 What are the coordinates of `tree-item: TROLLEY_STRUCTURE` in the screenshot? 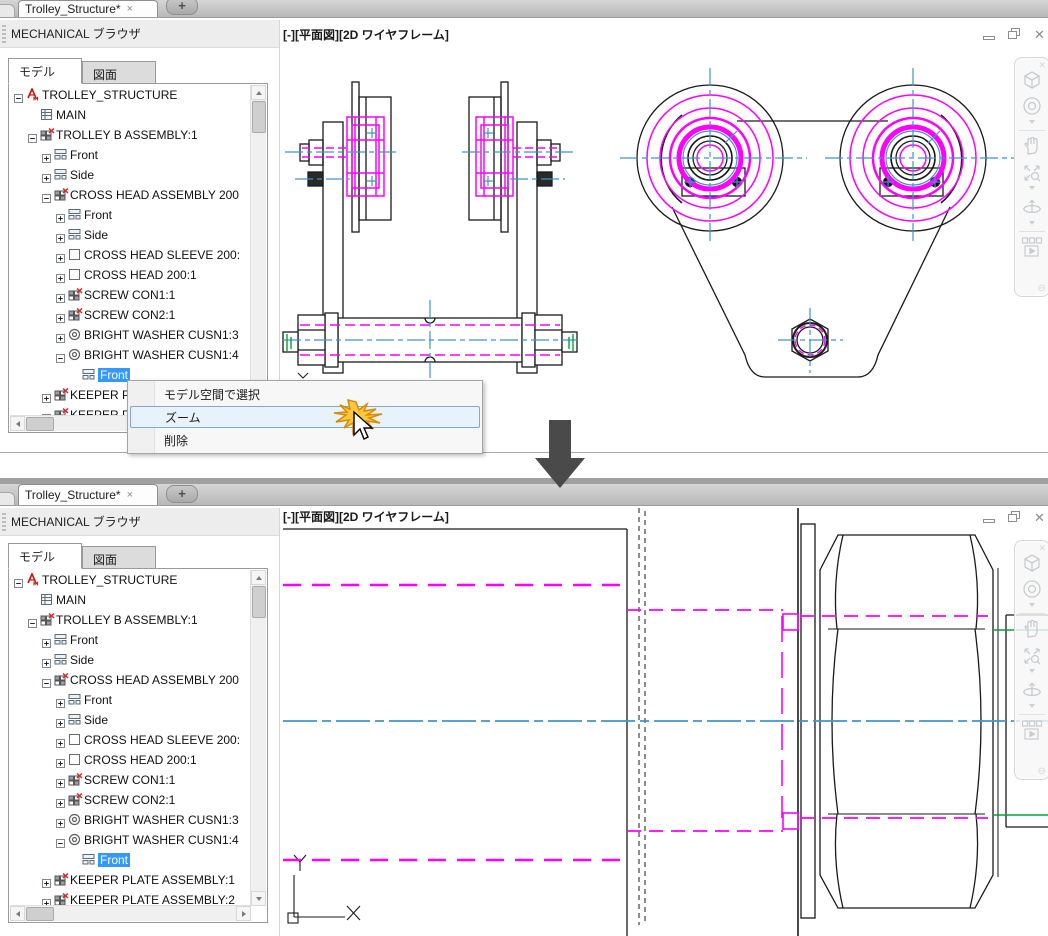 It's located at (130, 580).